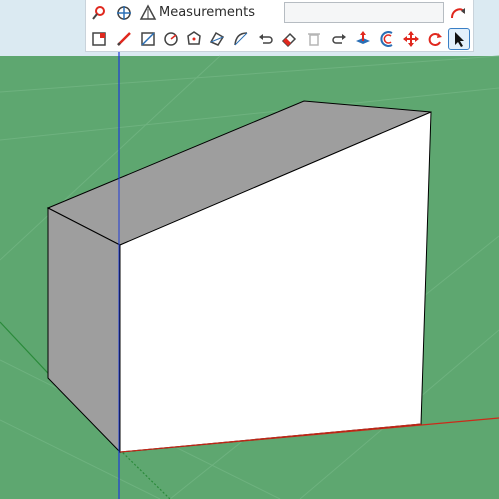 This screenshot has width=499, height=499. I want to click on toolbar: Measurements, so click(279, 26).